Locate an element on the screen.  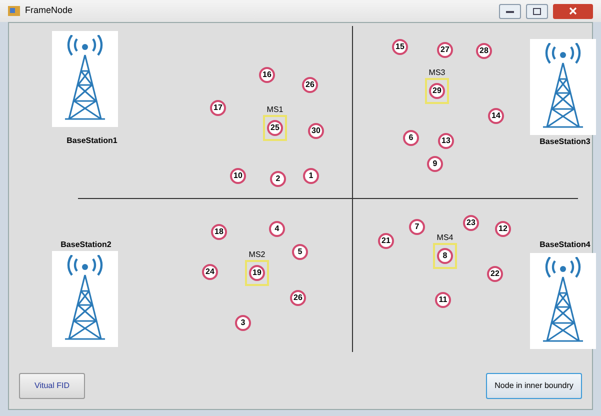
virtual-fid-button: Vitual FID is located at coordinates (52, 386).